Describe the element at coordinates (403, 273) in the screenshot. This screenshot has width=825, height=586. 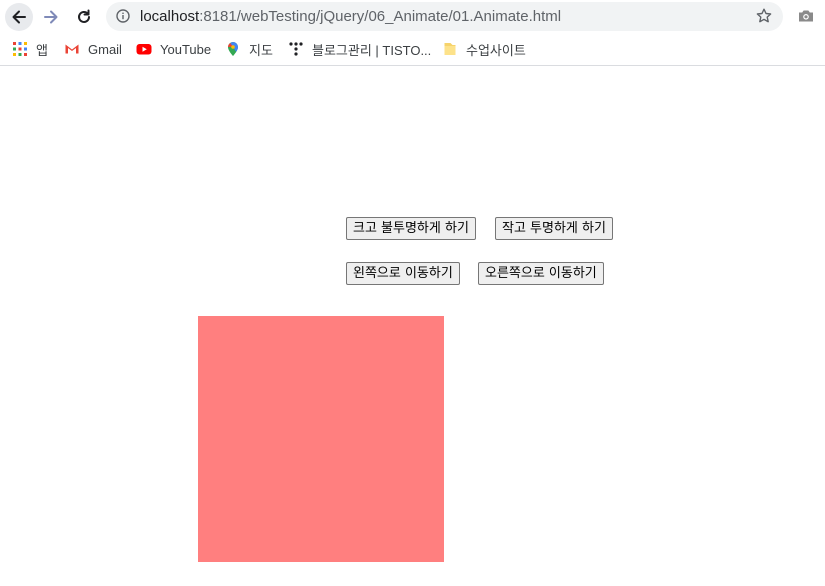
I see `move-left-button: 왼쪽으로 이동하기` at that location.